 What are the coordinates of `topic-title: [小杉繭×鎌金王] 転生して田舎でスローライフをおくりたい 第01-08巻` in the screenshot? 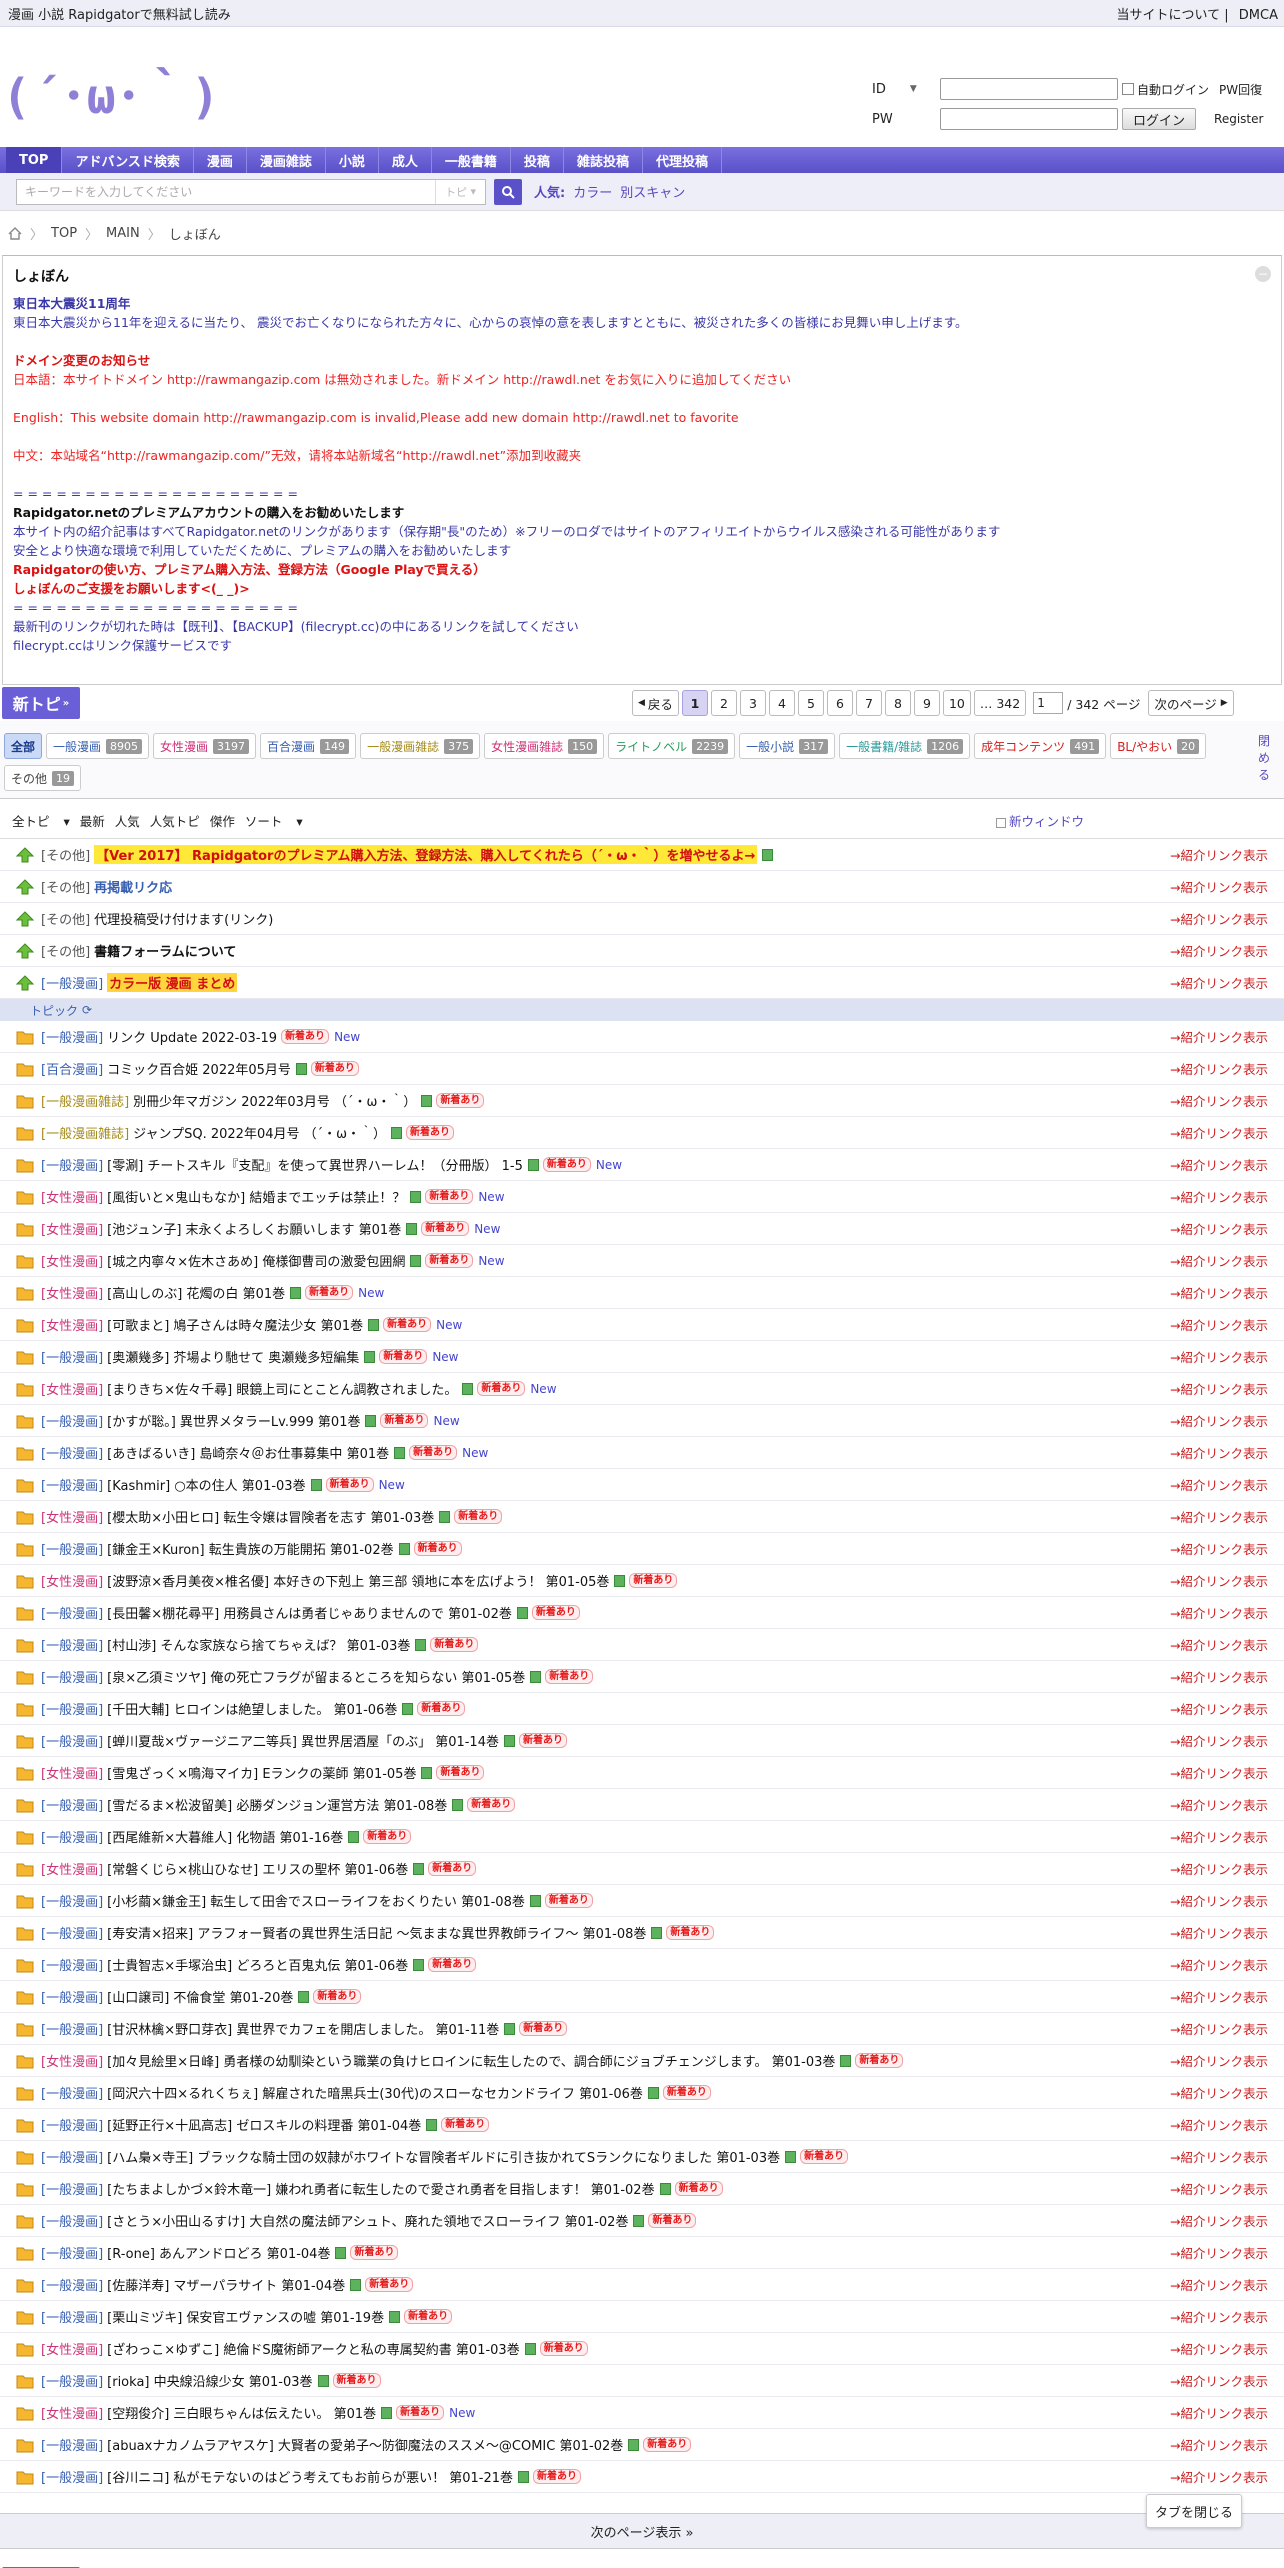 It's located at (316, 1900).